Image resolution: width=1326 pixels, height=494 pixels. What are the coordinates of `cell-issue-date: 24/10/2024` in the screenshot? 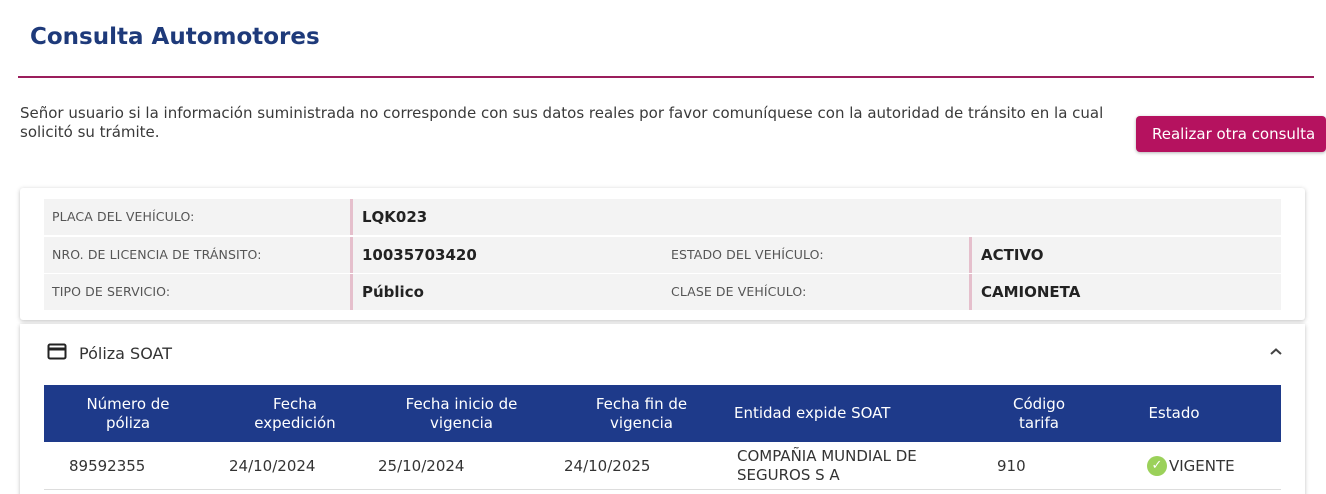 It's located at (272, 465).